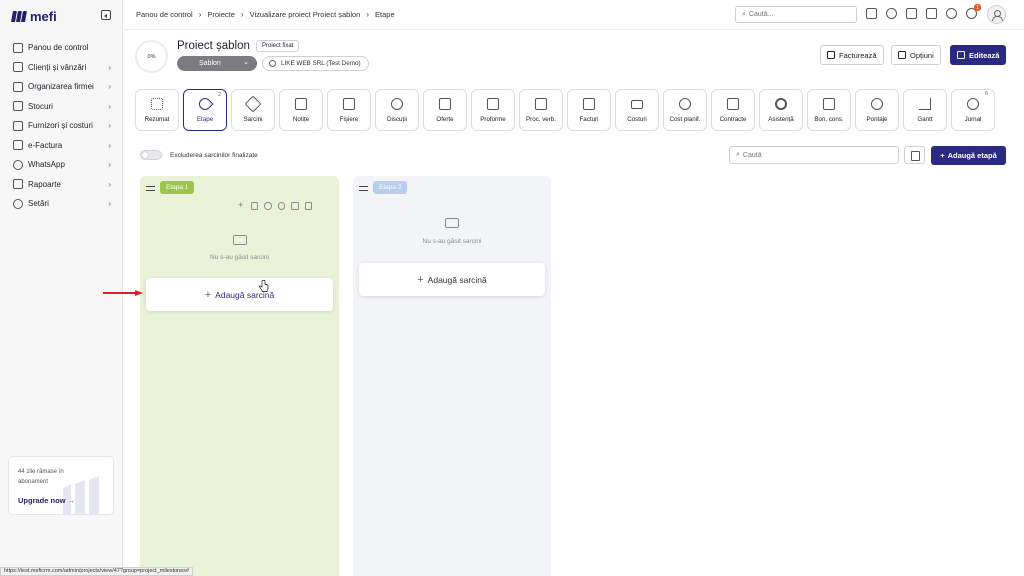  I want to click on tab-summary: Rezumat, so click(157, 110).